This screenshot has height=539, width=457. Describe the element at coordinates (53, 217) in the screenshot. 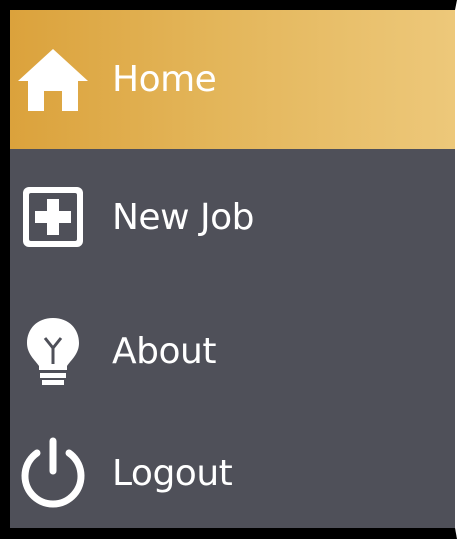

I see `plus-box-icon` at that location.